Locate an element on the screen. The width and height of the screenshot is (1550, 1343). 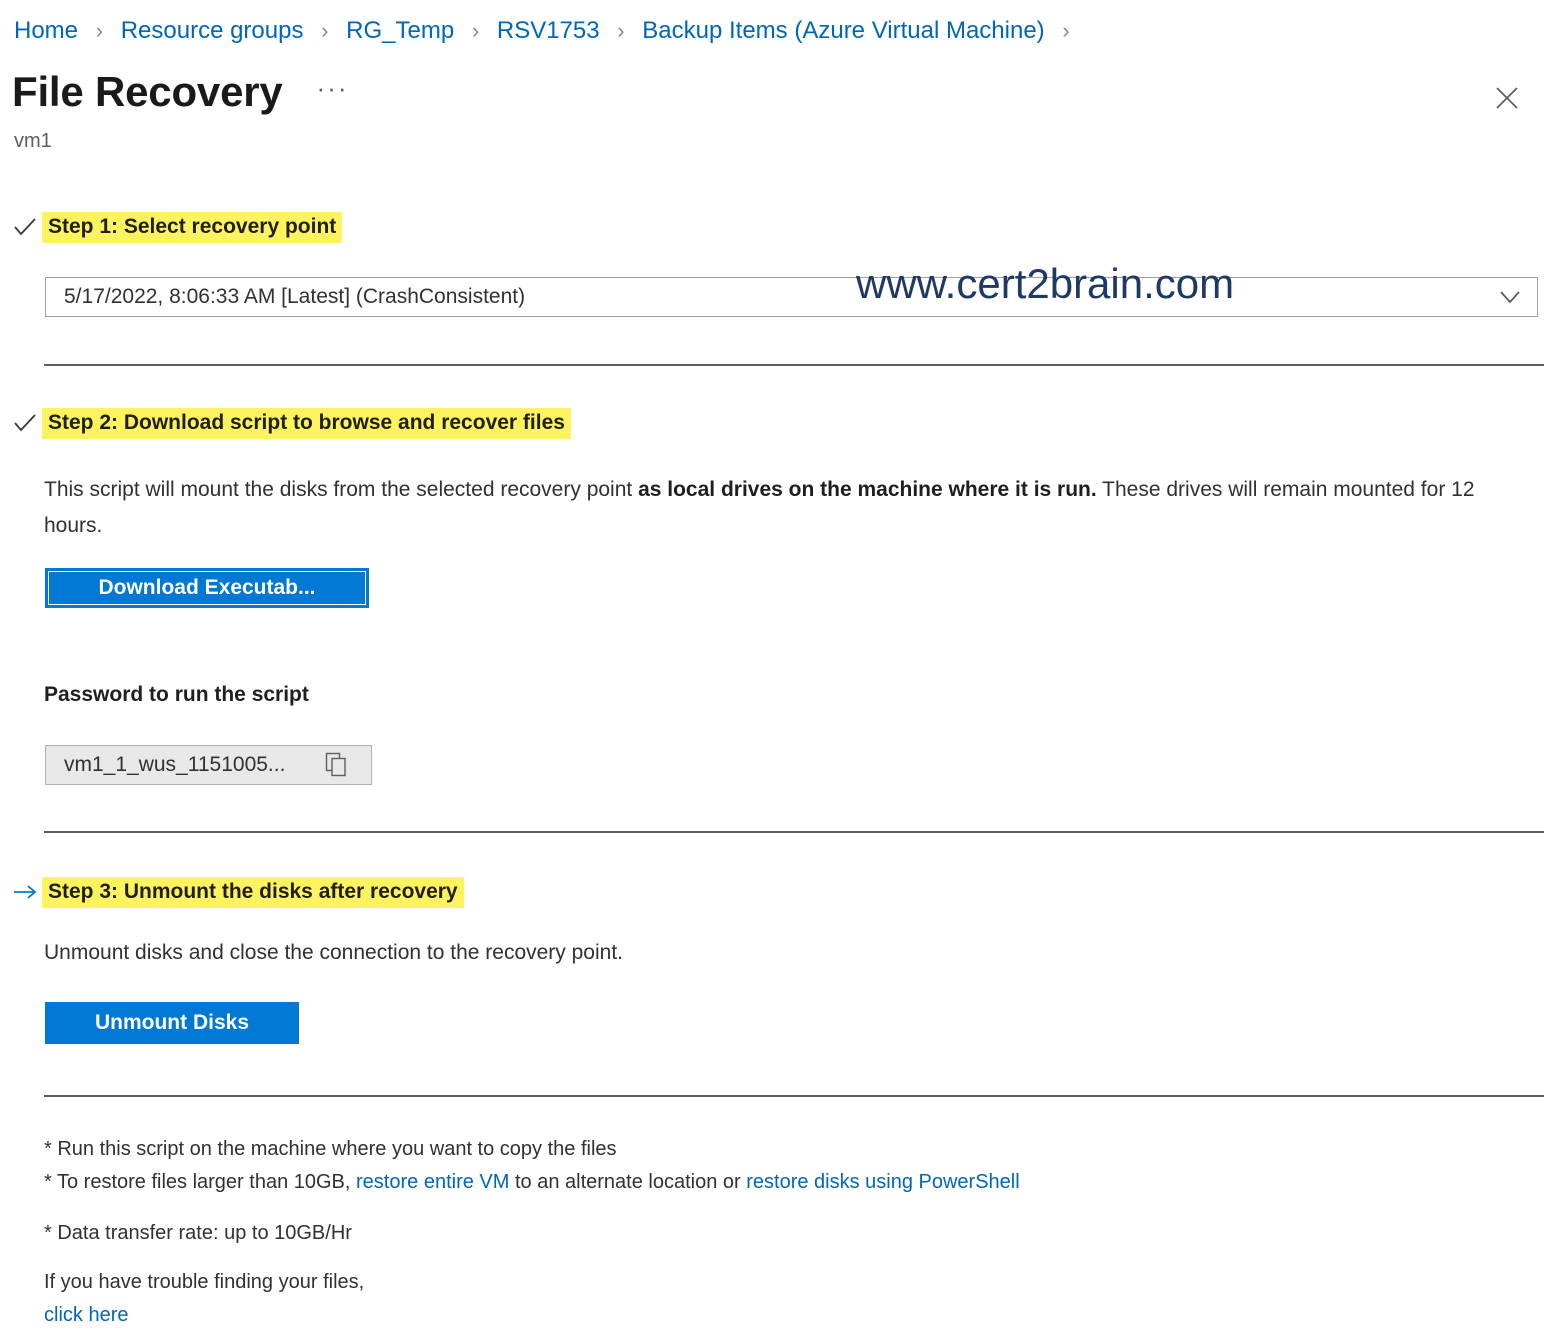
breadcrumb-item-rg-temp: RG_Temp is located at coordinates (400, 30).